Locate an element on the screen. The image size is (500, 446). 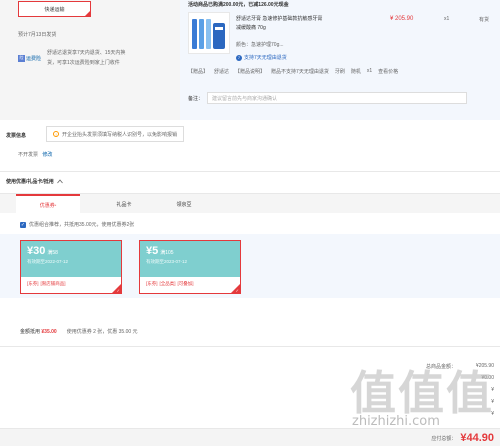
coupon-card: ¥30 满58 有效期至2022-07-12 [东券] [限店铺商品] ✓ is located at coordinates (71, 267).